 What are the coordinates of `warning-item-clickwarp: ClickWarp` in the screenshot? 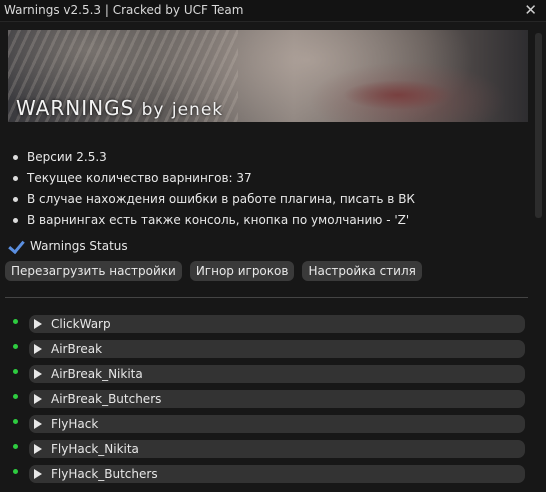 It's located at (277, 324).